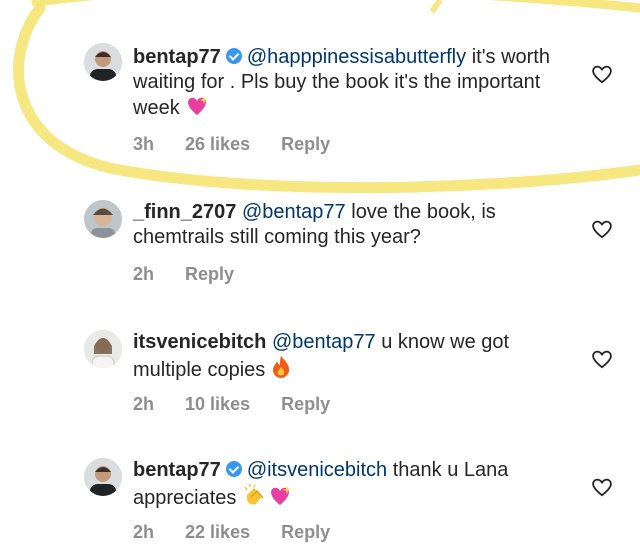 This screenshot has width=640, height=550. What do you see at coordinates (144, 144) in the screenshot?
I see `comment-time: 3h` at bounding box center [144, 144].